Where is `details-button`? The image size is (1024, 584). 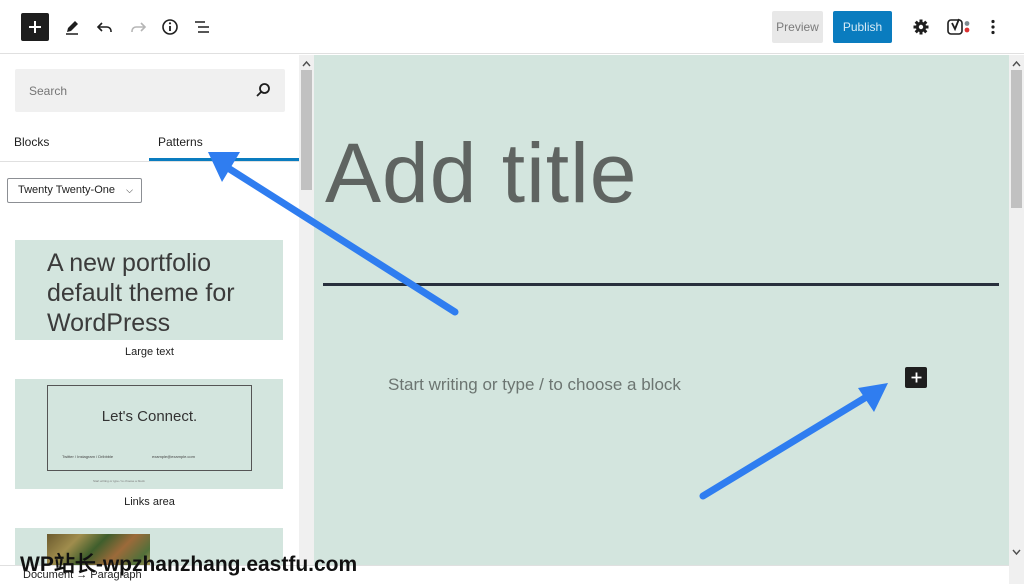 details-button is located at coordinates (170, 27).